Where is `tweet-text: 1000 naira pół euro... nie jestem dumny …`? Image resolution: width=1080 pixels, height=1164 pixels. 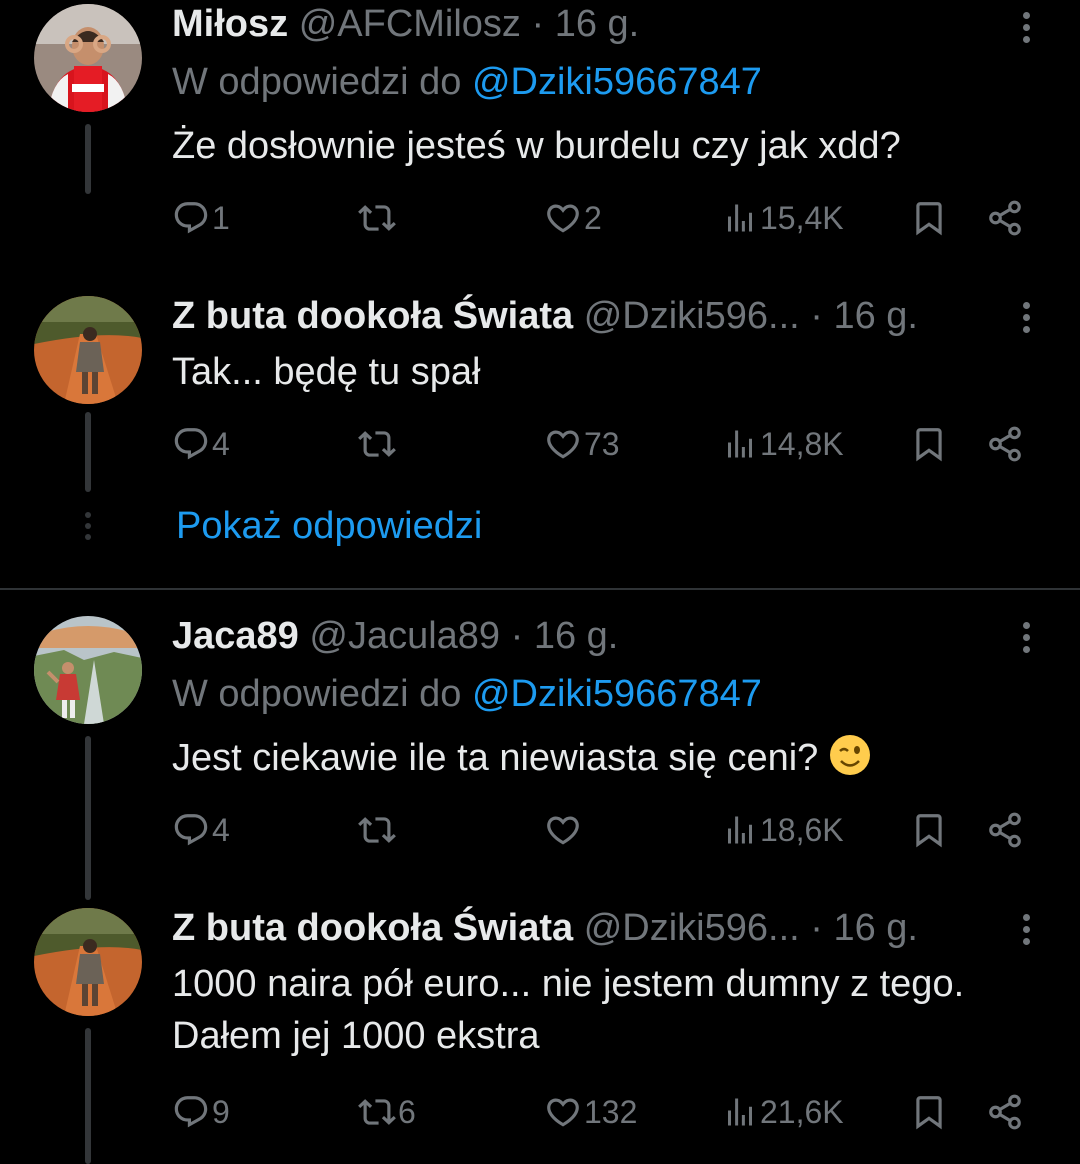
tweet-text: 1000 naira pół euro... nie jestem dumny … is located at coordinates (611, 1010).